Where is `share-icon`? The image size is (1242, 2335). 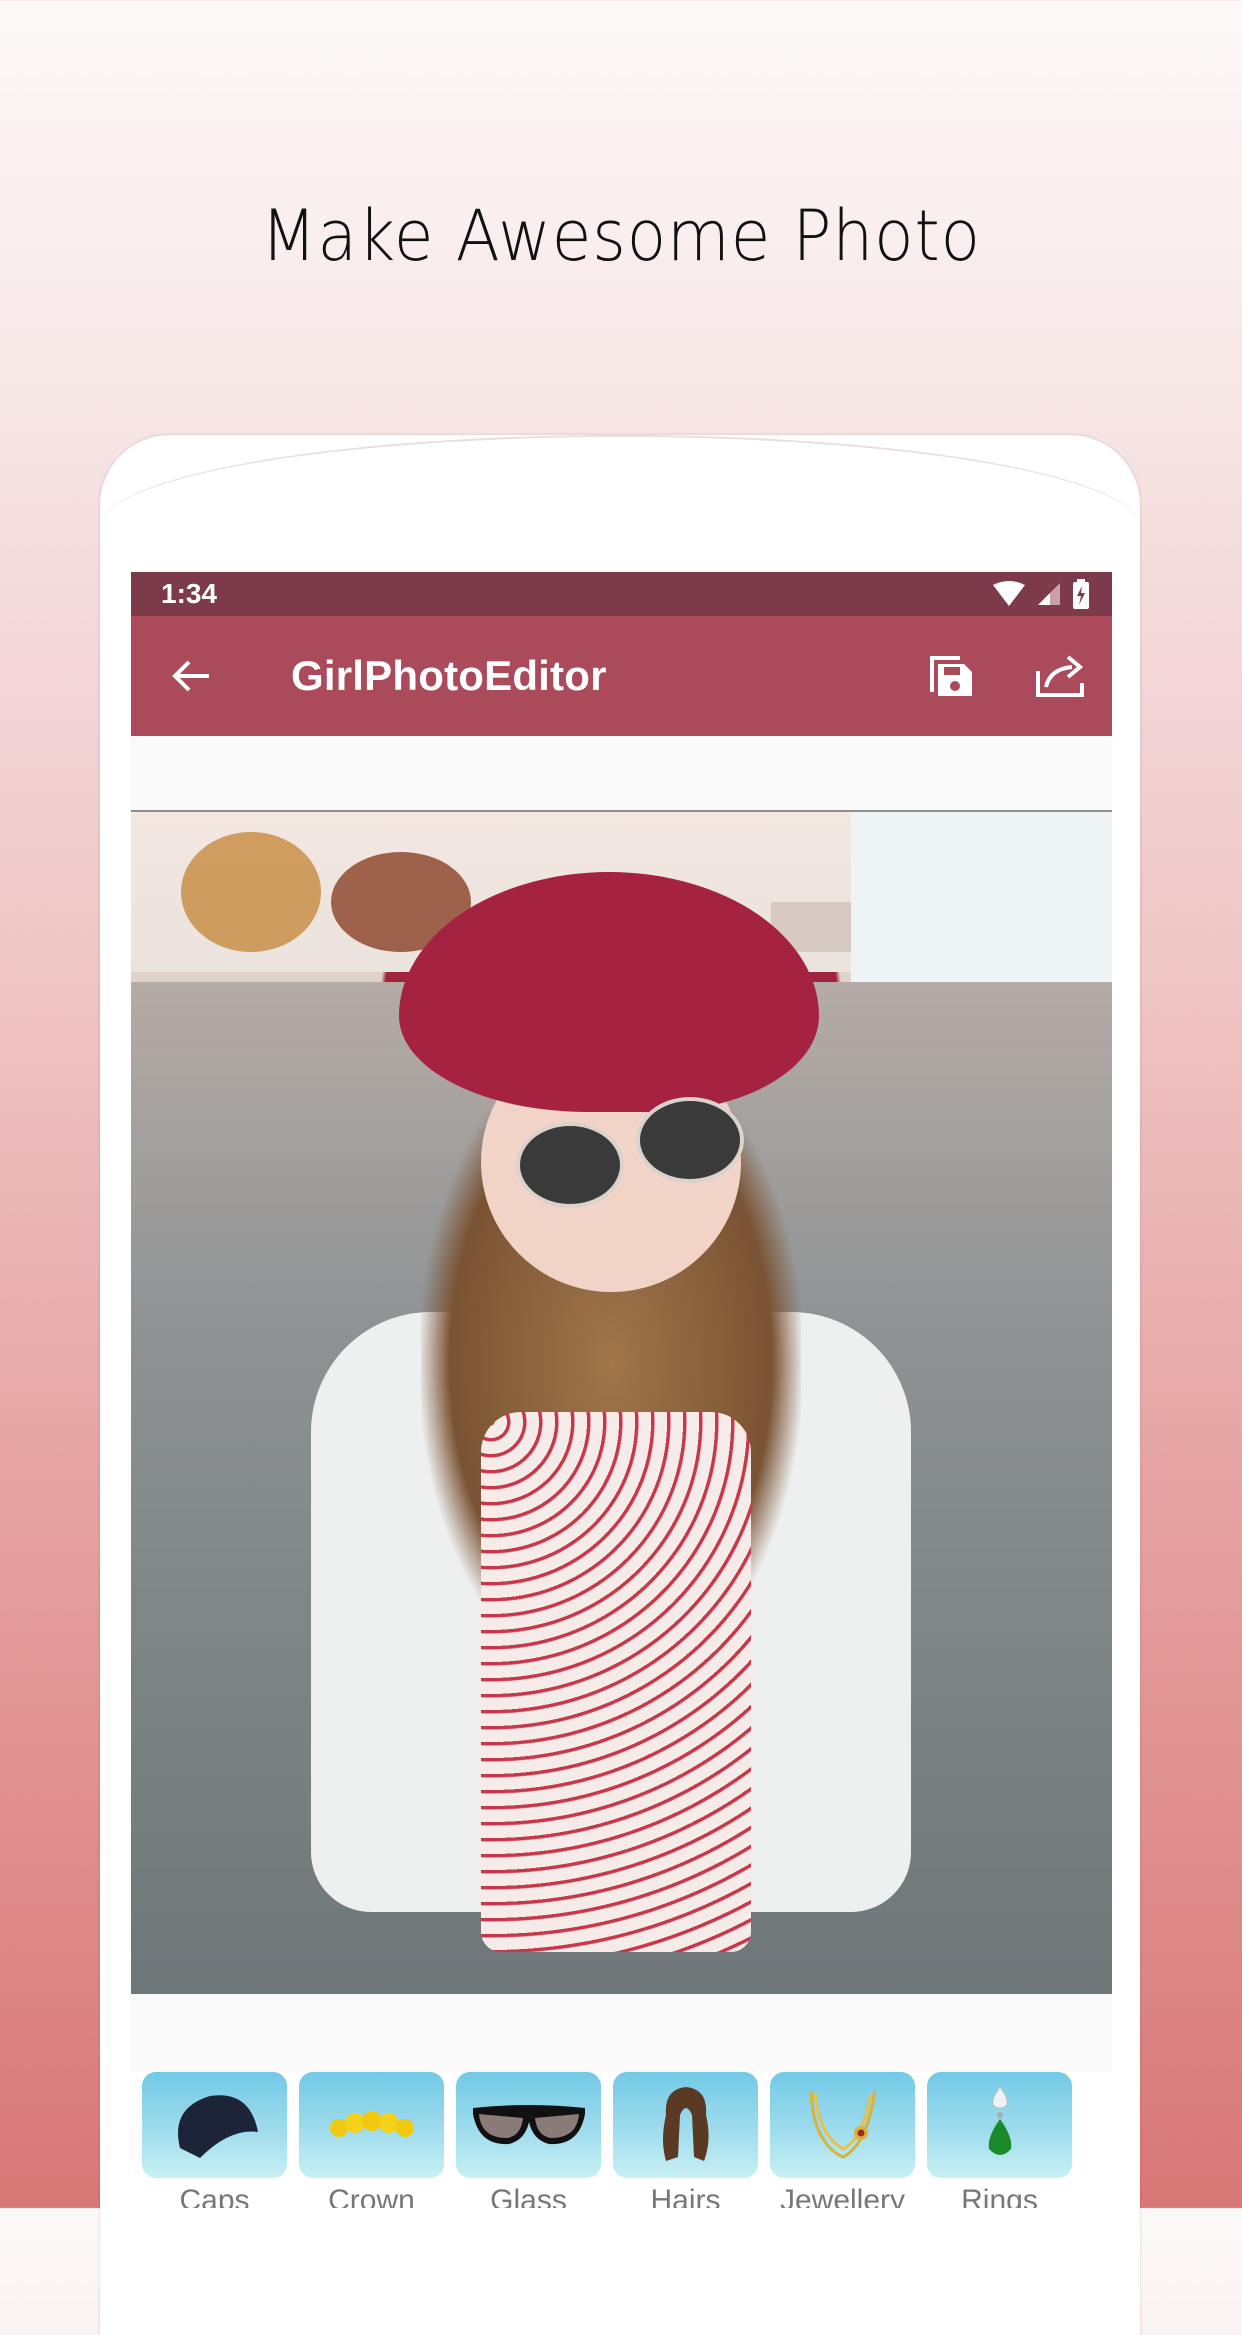 share-icon is located at coordinates (1060, 676).